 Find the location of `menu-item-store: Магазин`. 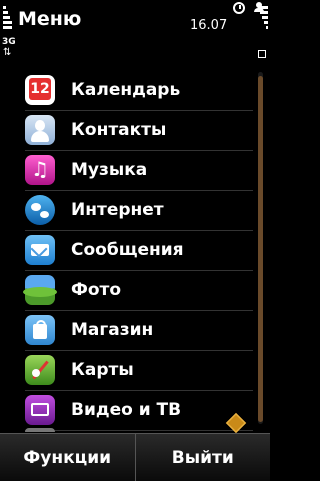

menu-item-store: Магазин is located at coordinates (139, 330).